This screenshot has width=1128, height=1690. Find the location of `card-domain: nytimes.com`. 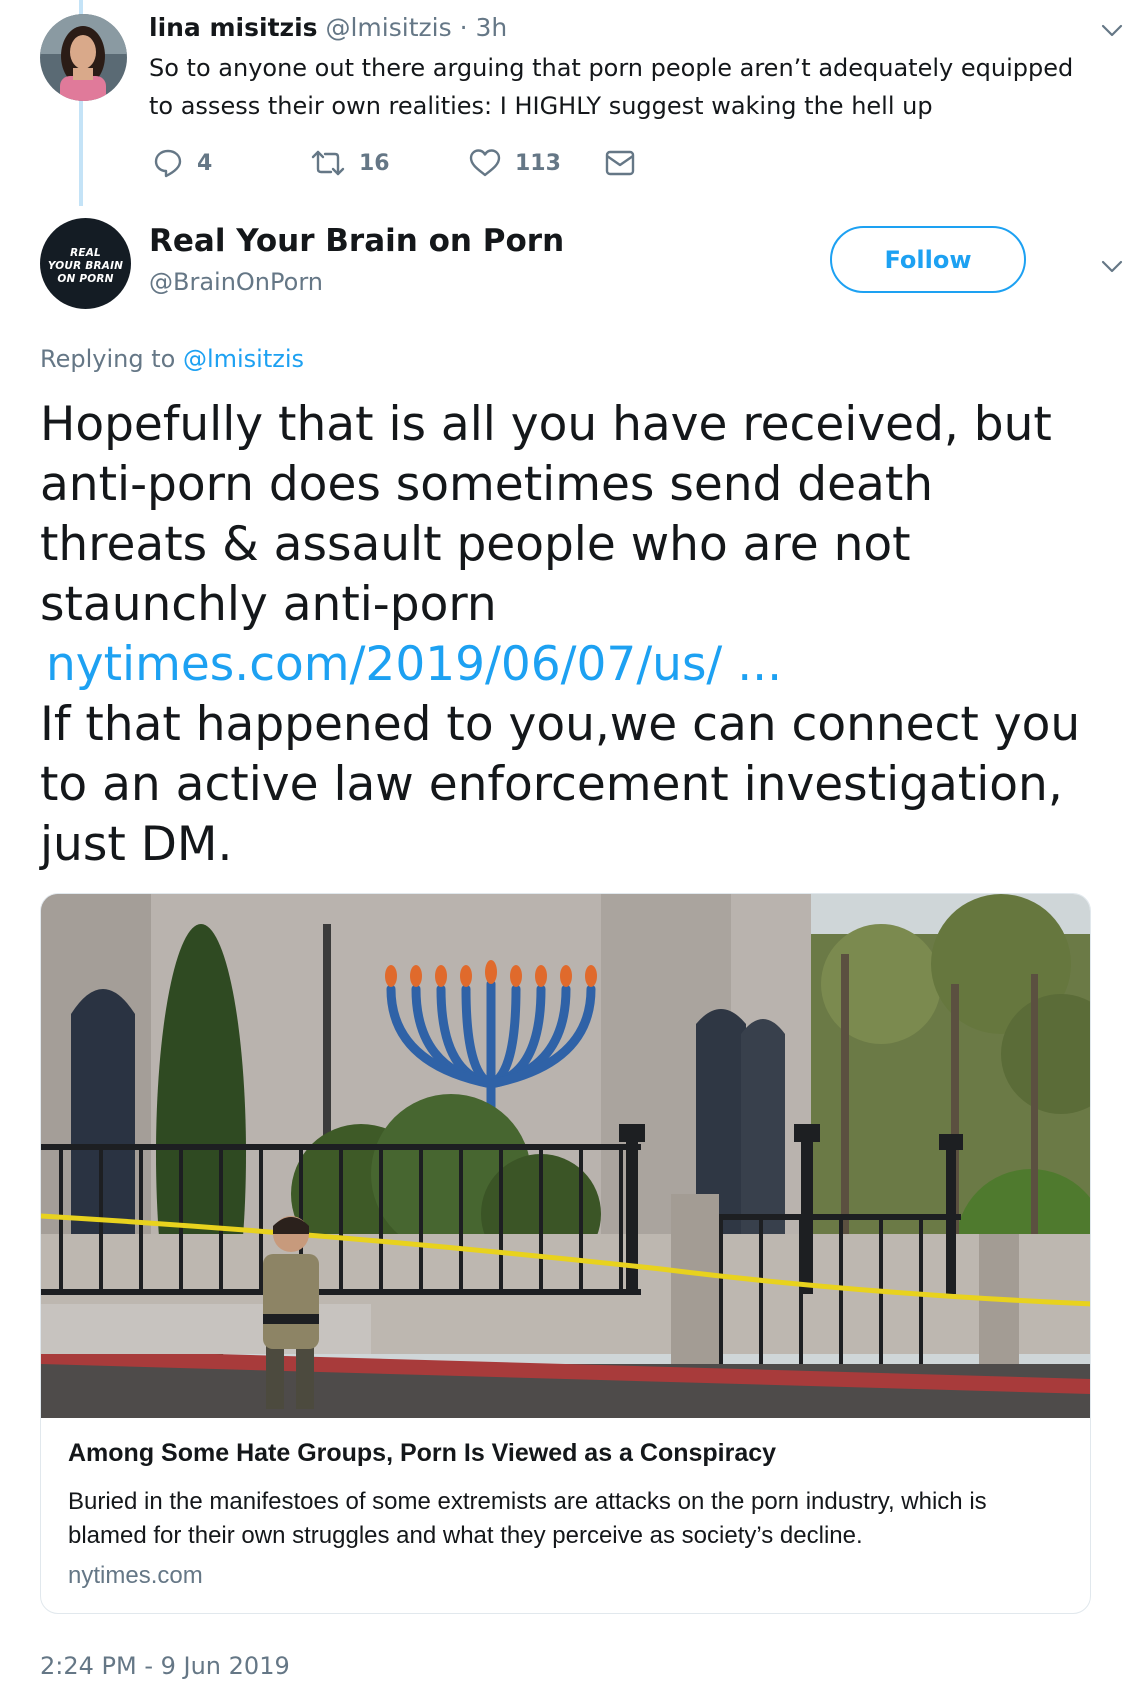

card-domain: nytimes.com is located at coordinates (135, 1575).